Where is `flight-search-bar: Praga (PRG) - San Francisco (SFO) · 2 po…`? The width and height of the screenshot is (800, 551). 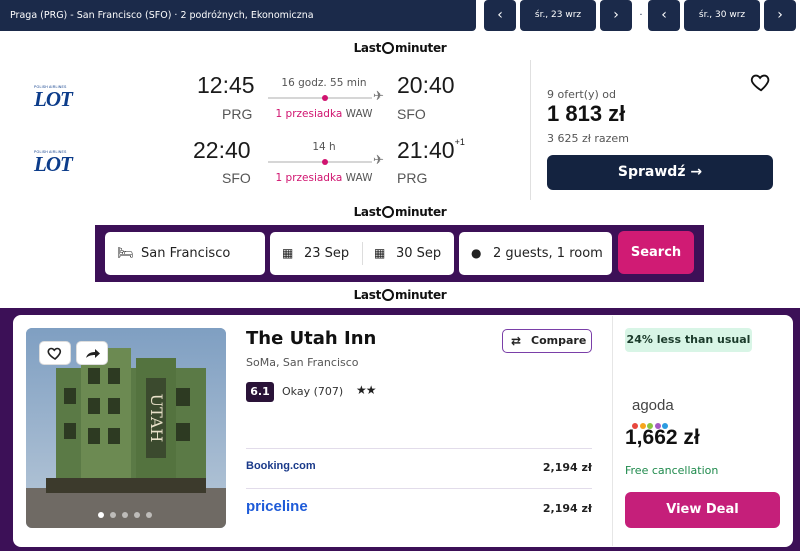
flight-search-bar: Praga (PRG) - San Francisco (SFO) · 2 po… is located at coordinates (400, 16).